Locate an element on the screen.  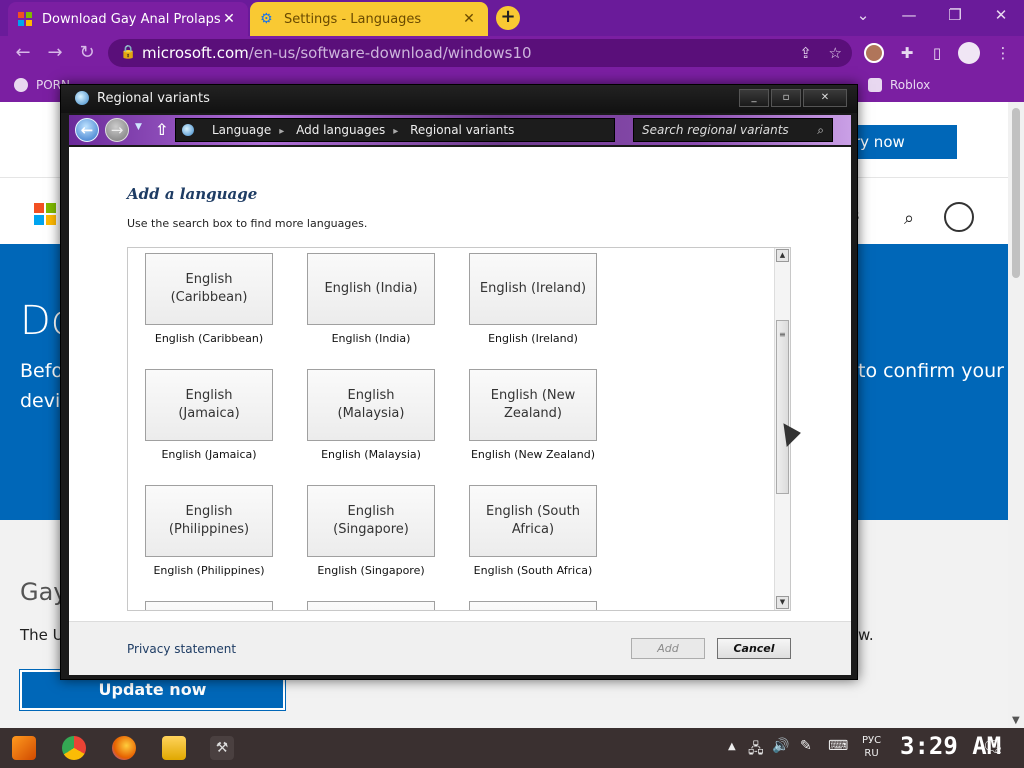
language-tile: English (South Africa) is located at coordinates (533, 521).